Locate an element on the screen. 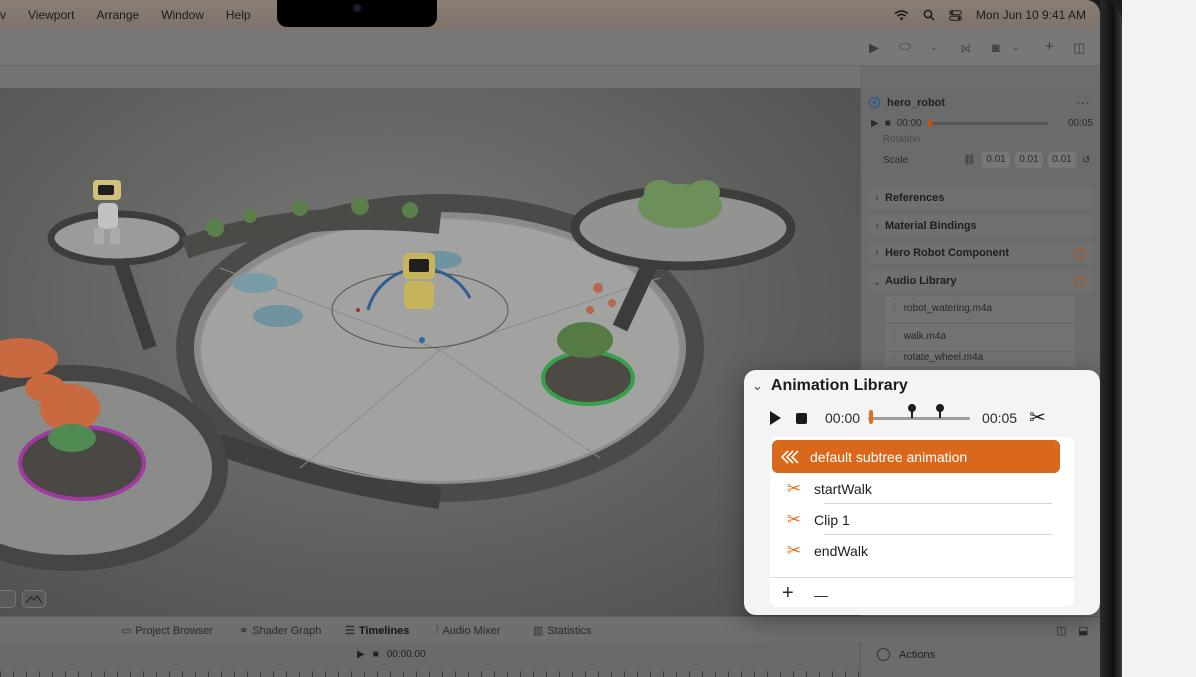  folder-icon: ▭ is located at coordinates (126, 631).